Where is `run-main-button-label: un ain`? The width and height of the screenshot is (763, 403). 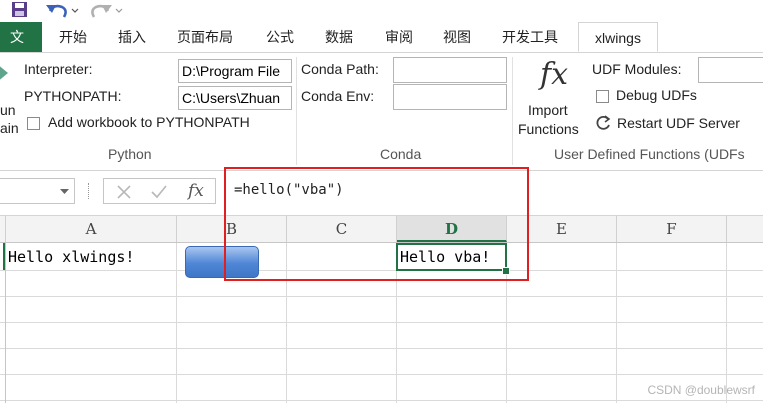
run-main-button-label: un ain is located at coordinates (9, 119).